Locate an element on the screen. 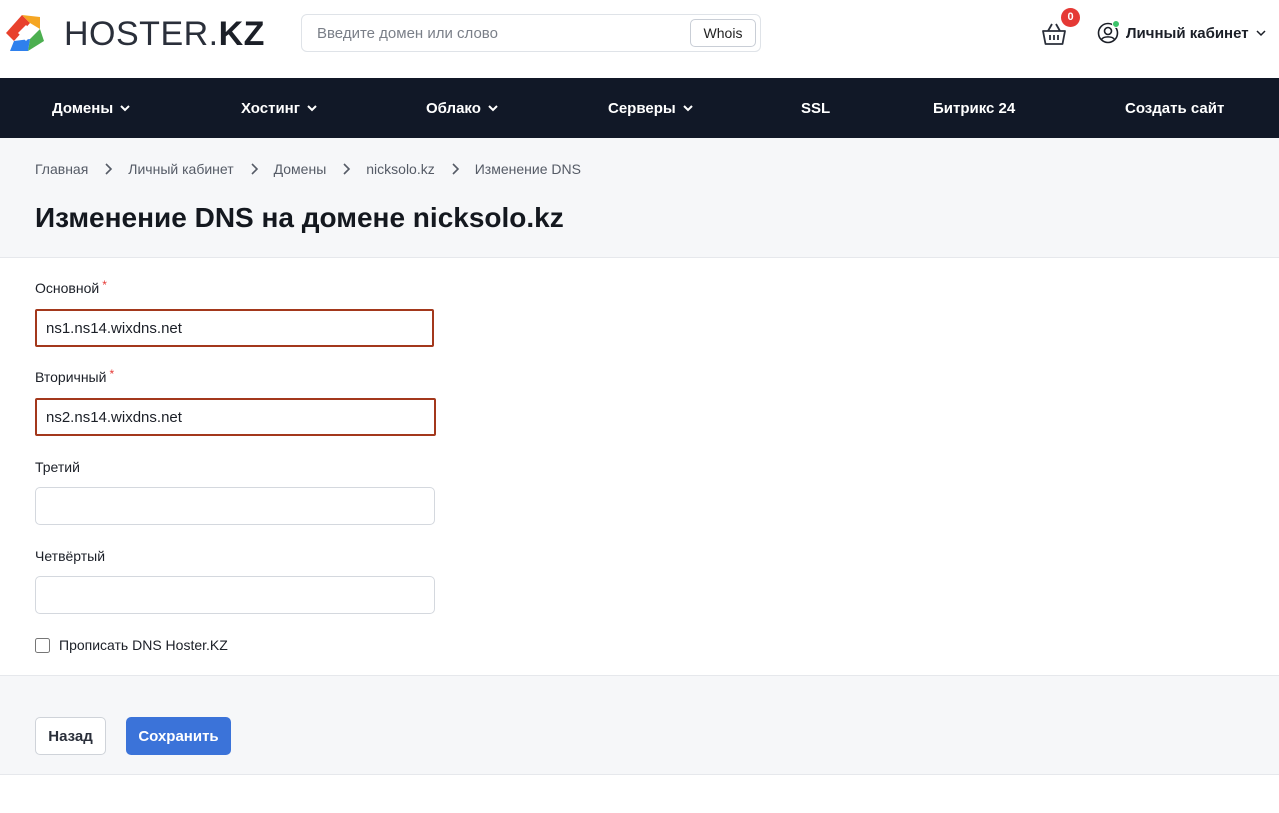  use-hoster-dns-option: Прописать DNS Hoster.KZ is located at coordinates (131, 645).